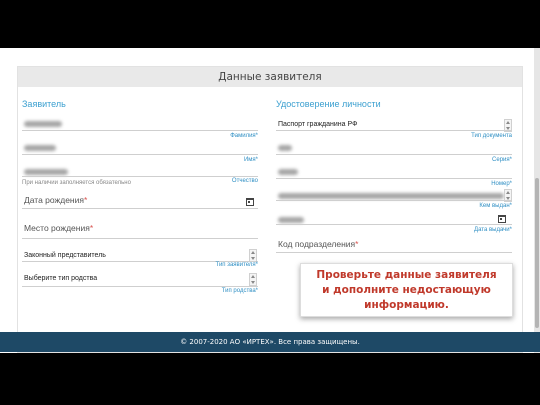  Describe the element at coordinates (537, 253) in the screenshot. I see `scrollbar-thumb` at that location.